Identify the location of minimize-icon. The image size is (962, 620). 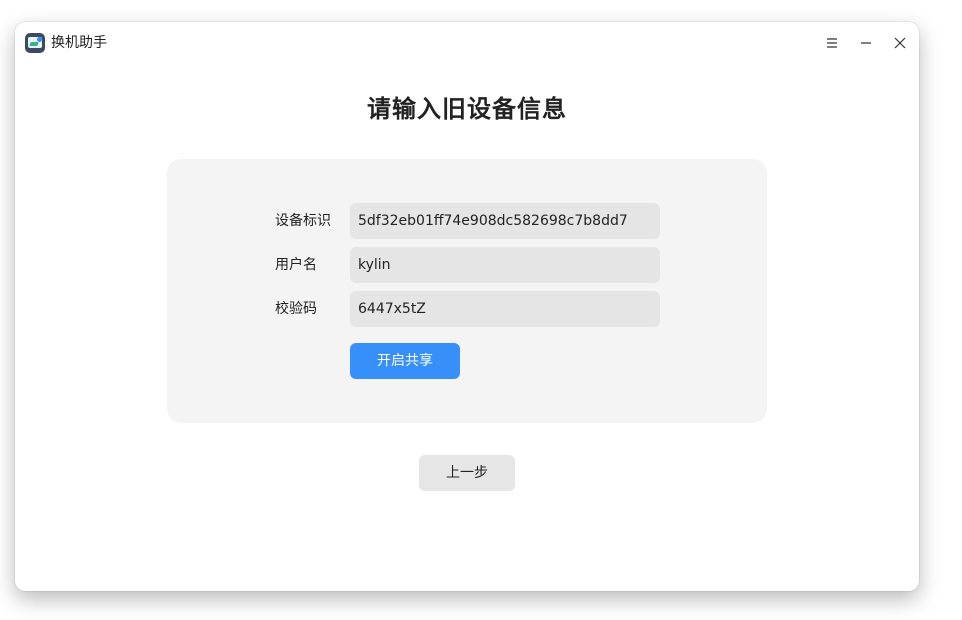
(866, 43).